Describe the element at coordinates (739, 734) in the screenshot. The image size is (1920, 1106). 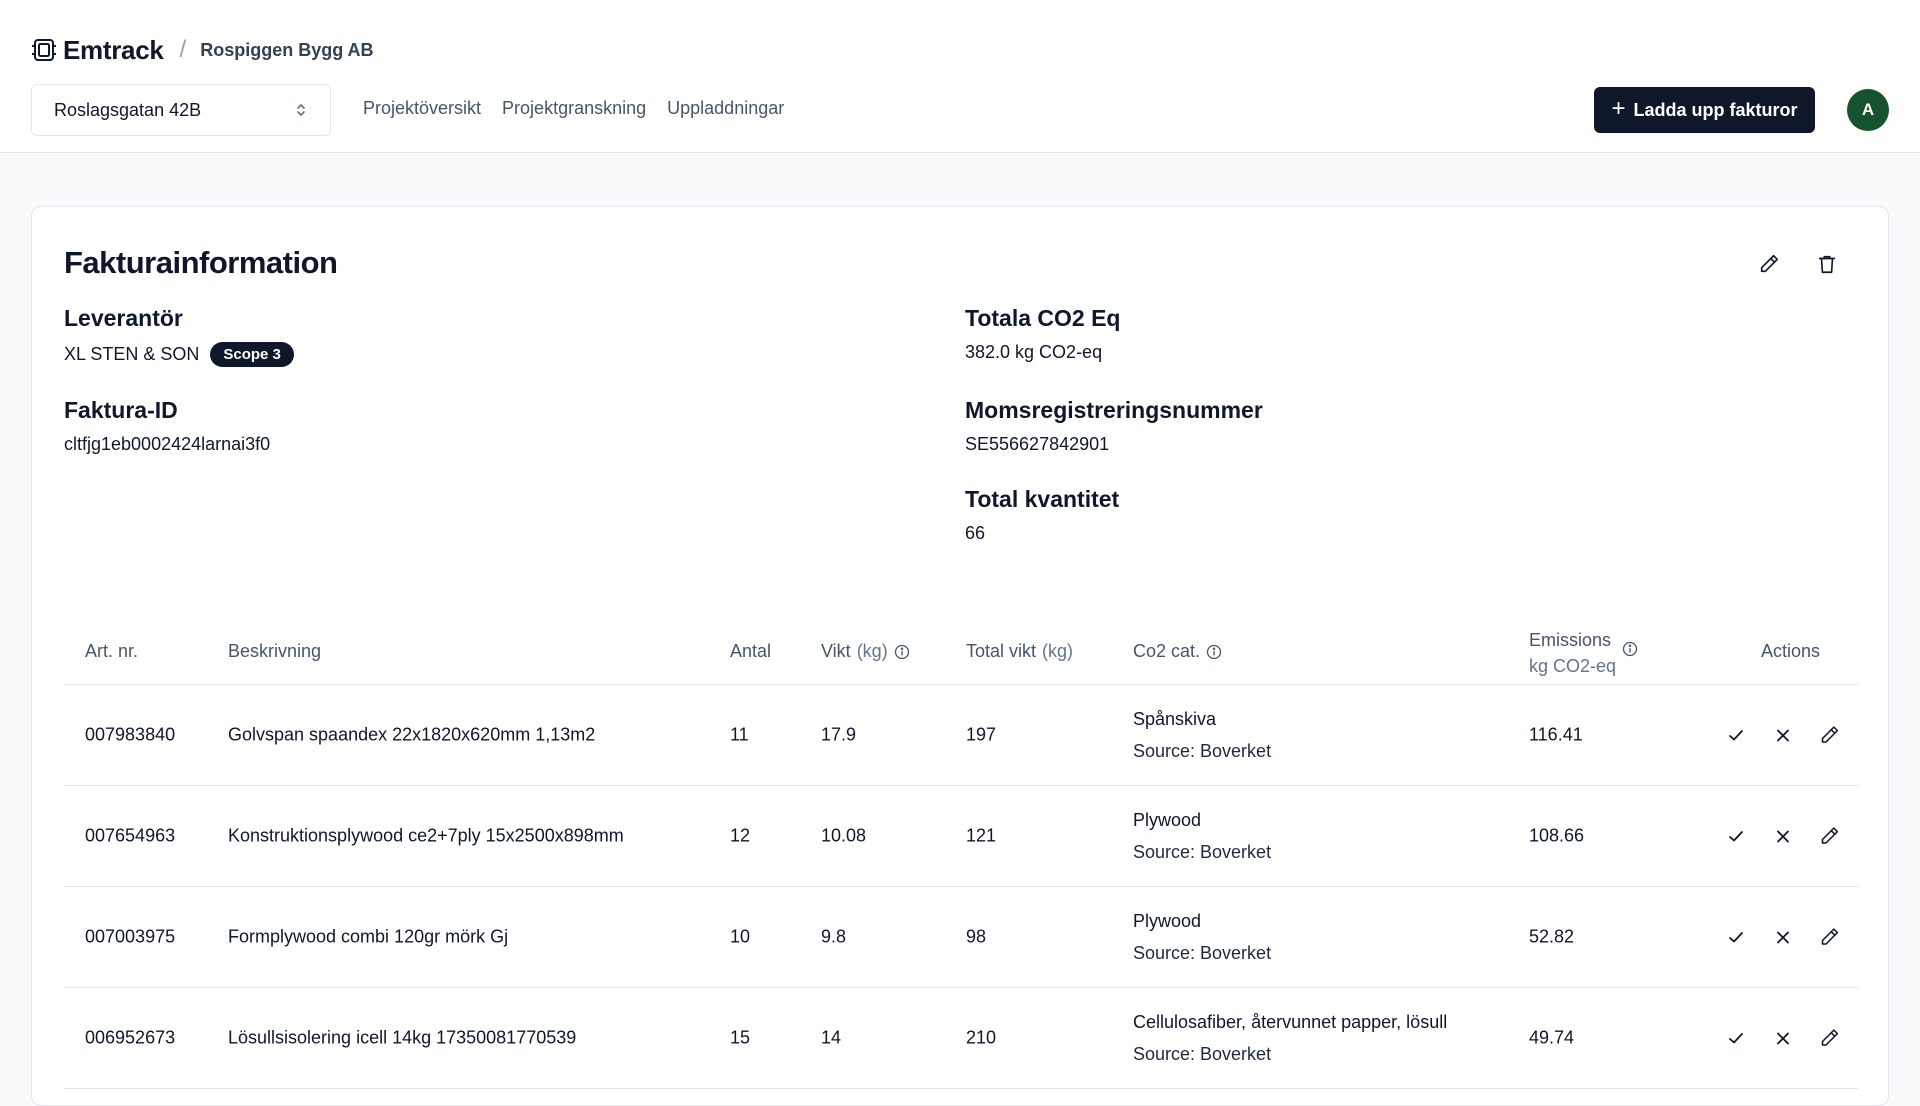
I see `cell-quantity: 11` at that location.